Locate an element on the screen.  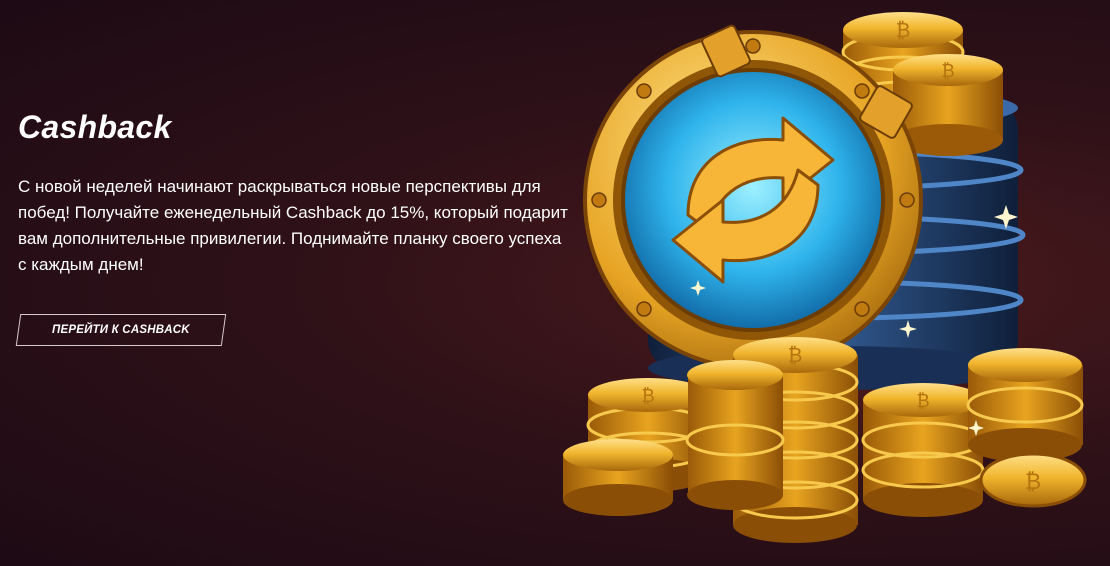
promo-title: Cashback is located at coordinates (95, 127).